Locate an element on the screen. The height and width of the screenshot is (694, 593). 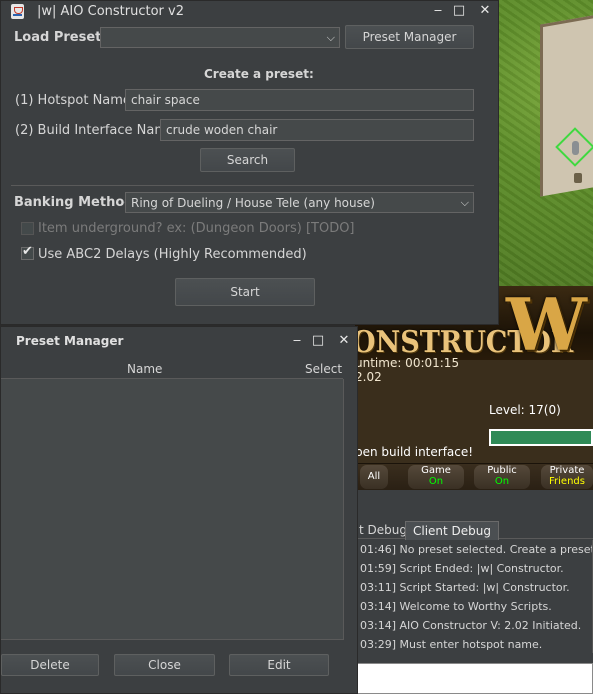
house-floor is located at coordinates (566, 106).